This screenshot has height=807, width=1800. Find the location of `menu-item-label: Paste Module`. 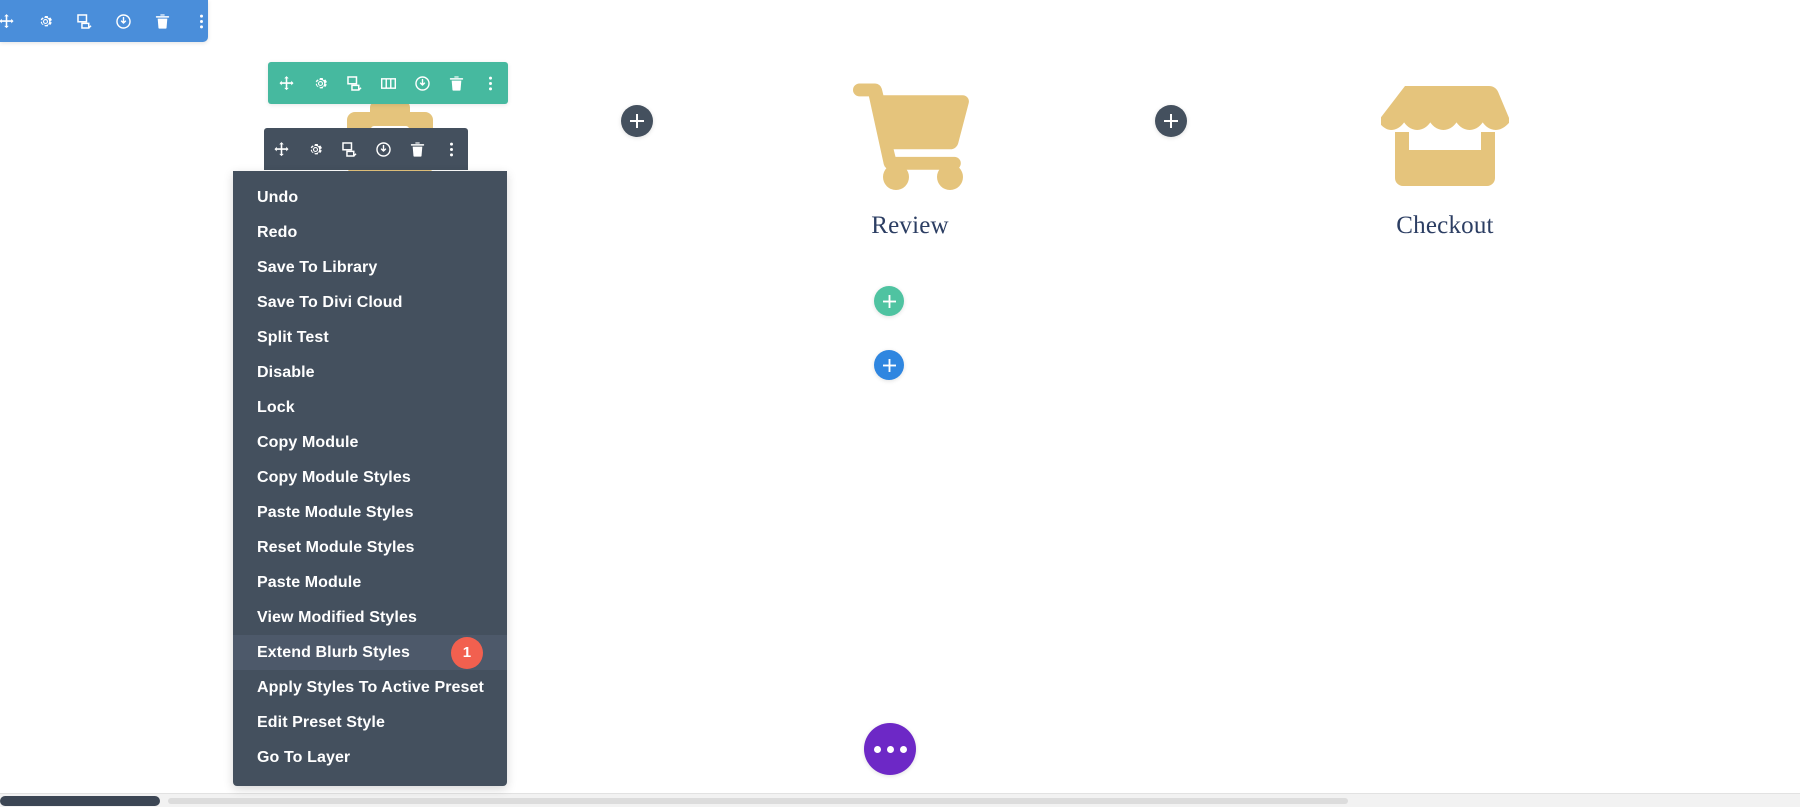

menu-item-label: Paste Module is located at coordinates (309, 582).